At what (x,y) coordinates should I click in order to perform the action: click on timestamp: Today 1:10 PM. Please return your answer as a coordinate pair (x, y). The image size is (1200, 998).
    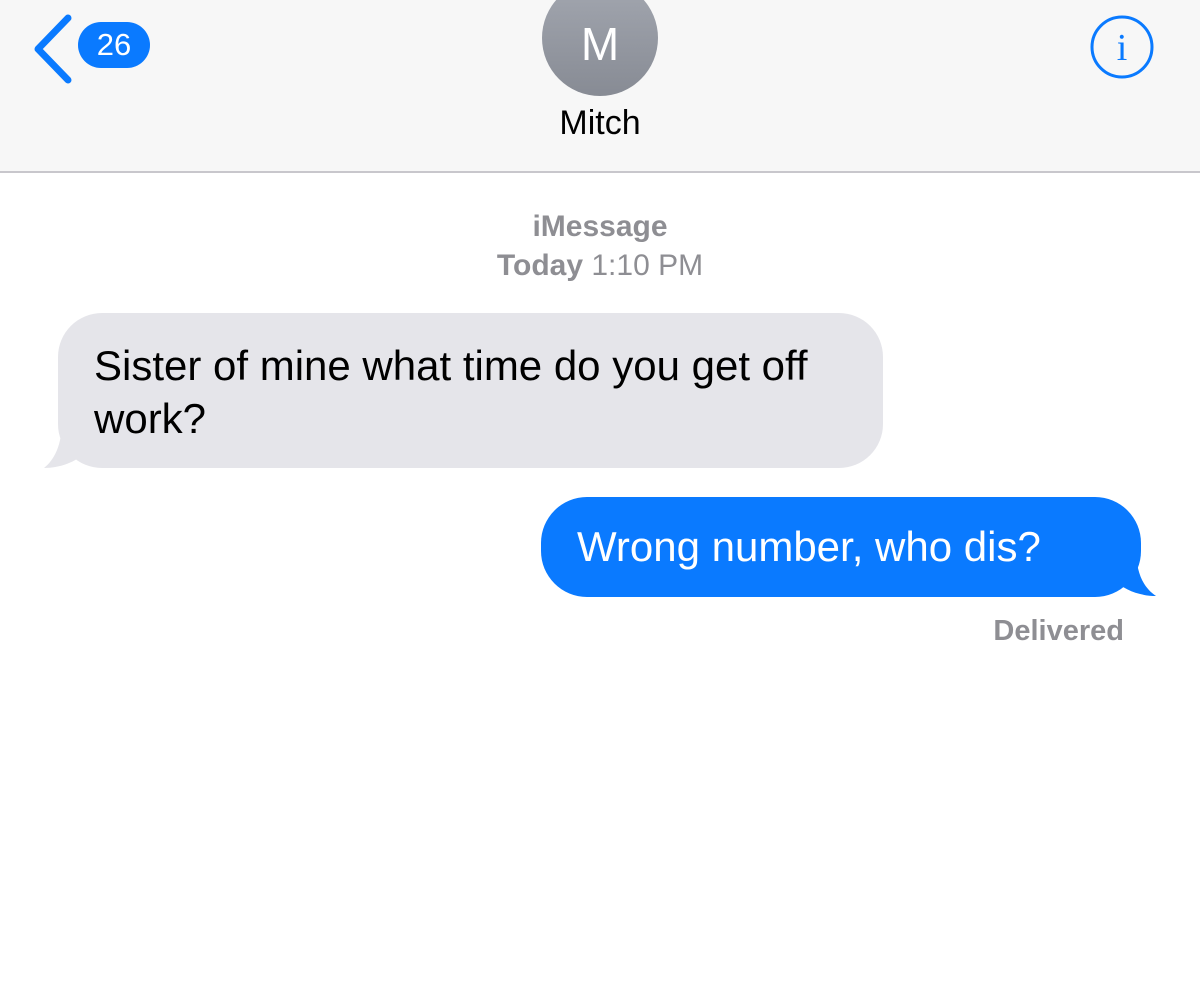
    Looking at the image, I should click on (600, 266).